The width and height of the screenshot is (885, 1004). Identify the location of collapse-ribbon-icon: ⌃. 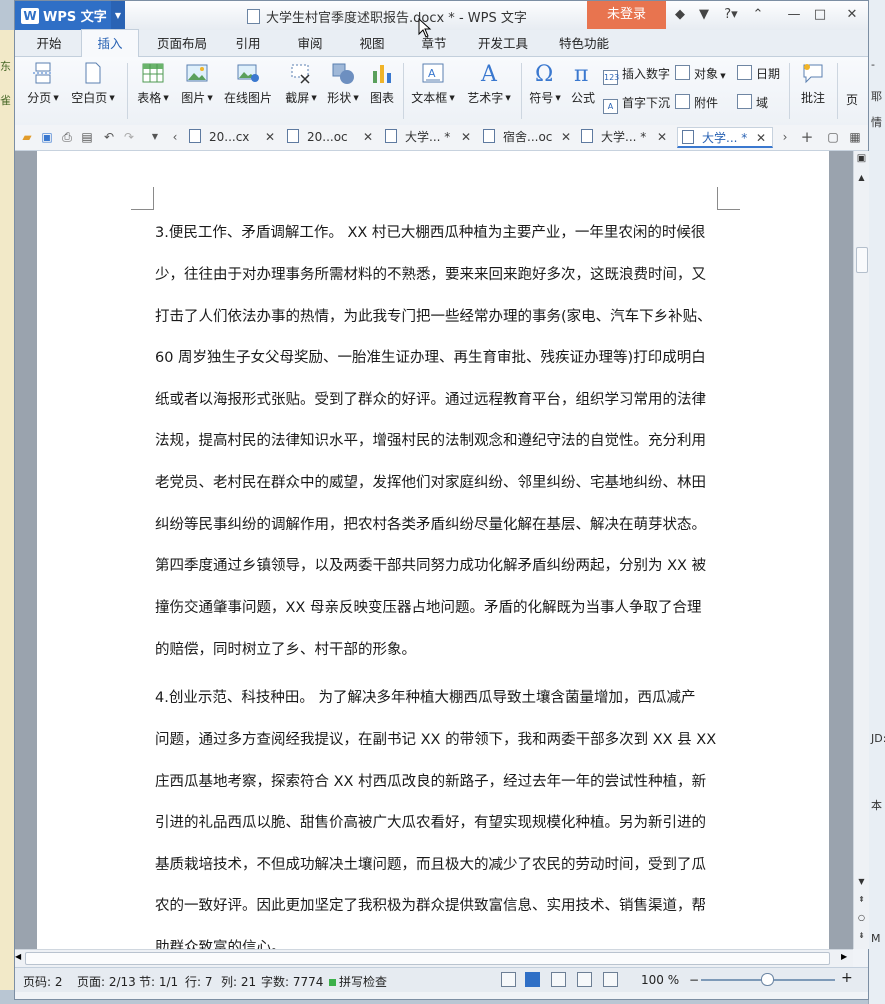
(758, 15).